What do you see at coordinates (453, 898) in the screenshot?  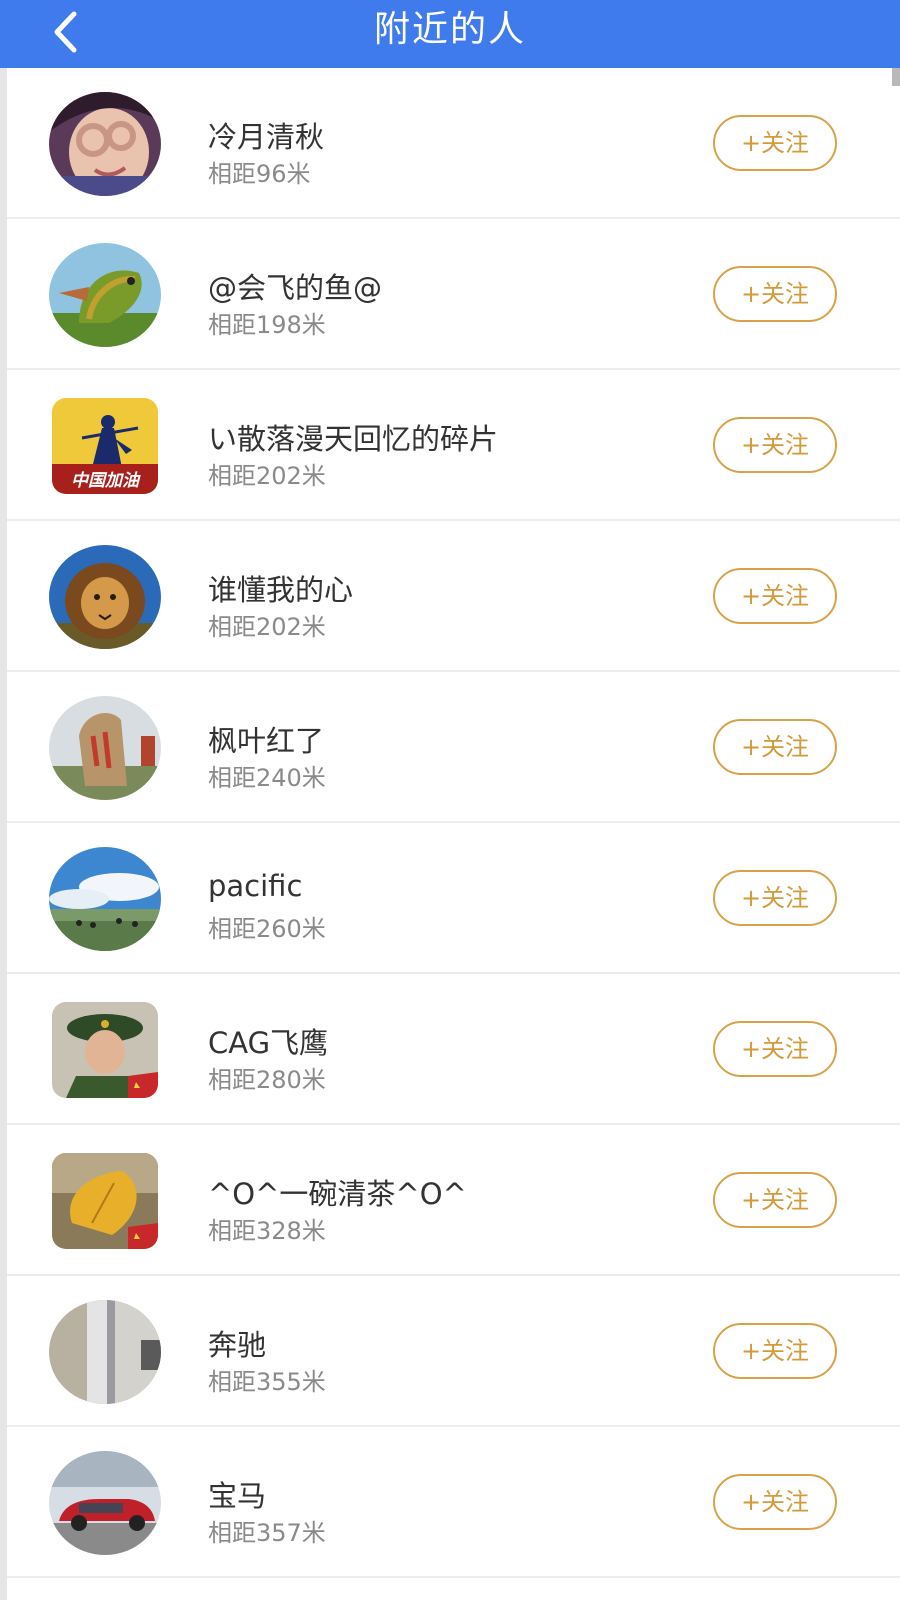 I see `list-item: pacific 相距260米 +关注` at bounding box center [453, 898].